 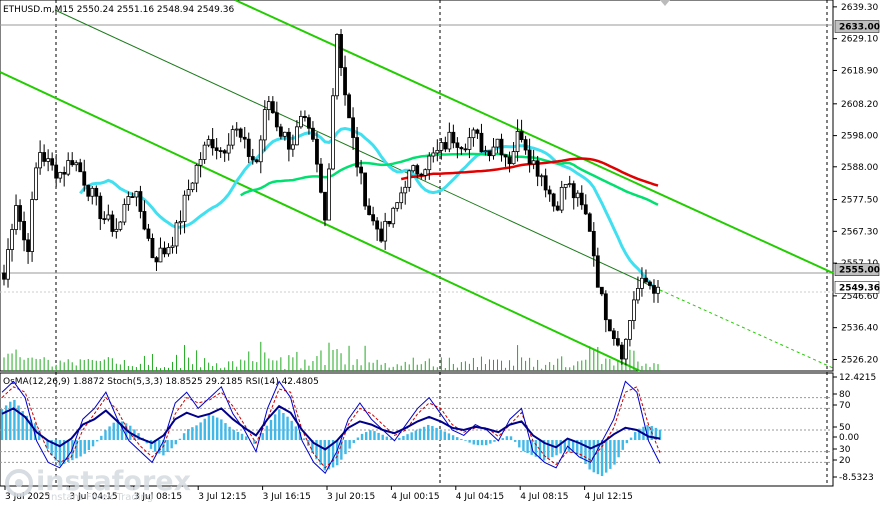 What do you see at coordinates (859, 329) in the screenshot?
I see `price-tick-label: 2536.40` at bounding box center [859, 329].